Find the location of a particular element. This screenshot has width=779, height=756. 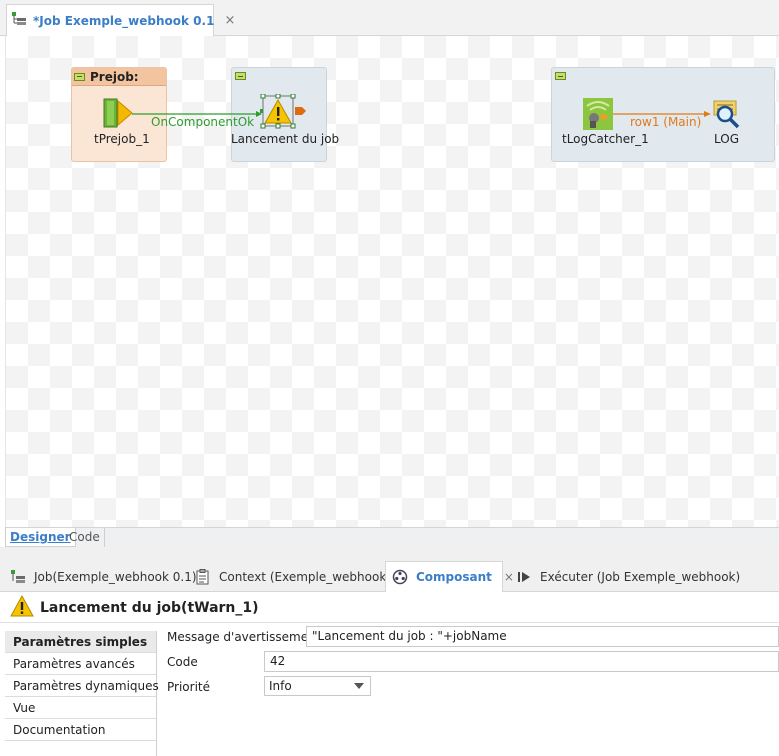

designer-code-tabs: Designer Code is located at coordinates (392, 537).